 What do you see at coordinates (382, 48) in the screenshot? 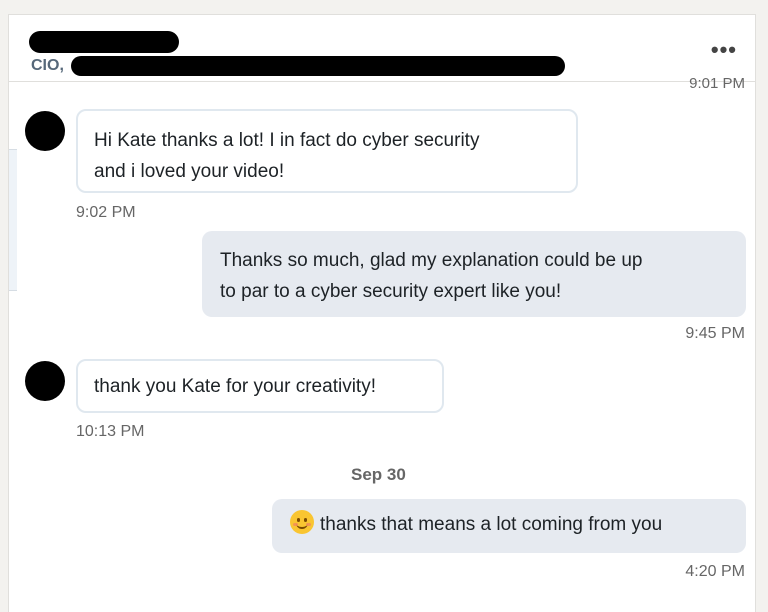
I see `conversation-header: CIO, •••` at bounding box center [382, 48].